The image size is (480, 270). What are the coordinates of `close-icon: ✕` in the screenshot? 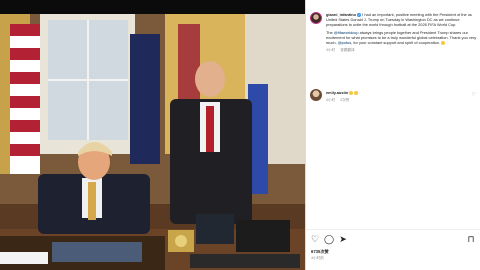 It's located at (470, 8).